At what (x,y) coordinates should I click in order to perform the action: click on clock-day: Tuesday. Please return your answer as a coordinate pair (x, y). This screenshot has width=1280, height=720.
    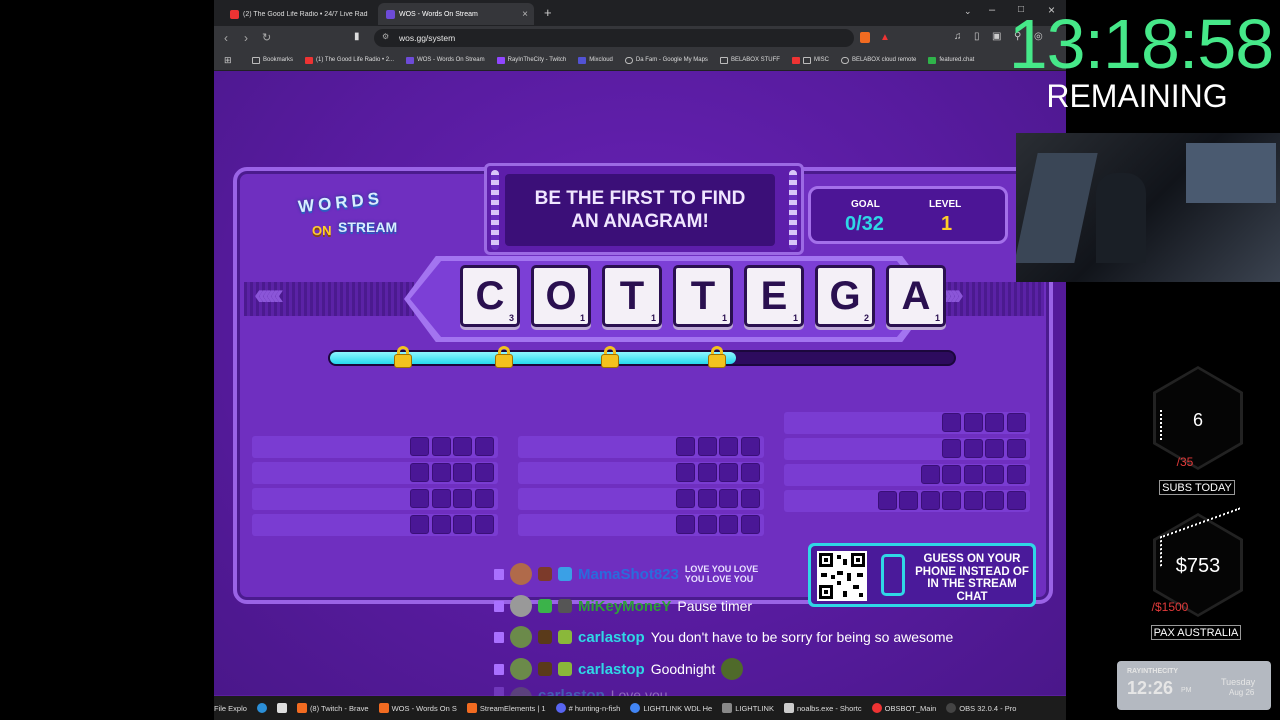
    Looking at the image, I should click on (1238, 682).